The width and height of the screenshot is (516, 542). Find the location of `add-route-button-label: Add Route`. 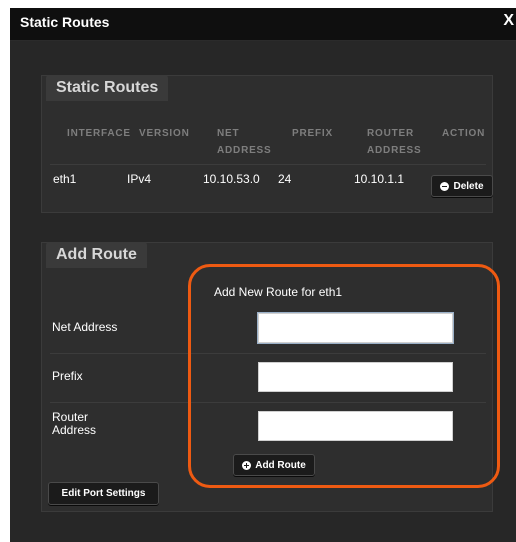

add-route-button-label: Add Route is located at coordinates (280, 465).